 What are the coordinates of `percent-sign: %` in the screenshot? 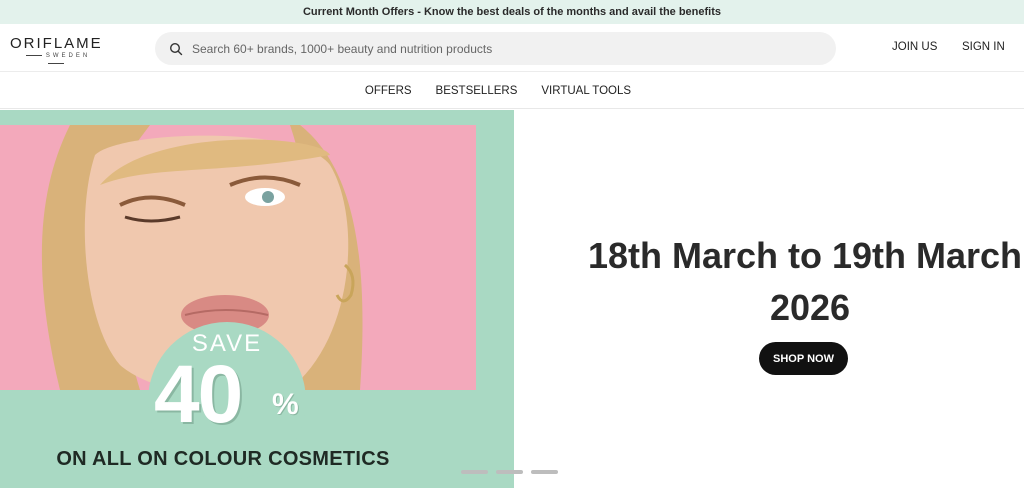 It's located at (285, 404).